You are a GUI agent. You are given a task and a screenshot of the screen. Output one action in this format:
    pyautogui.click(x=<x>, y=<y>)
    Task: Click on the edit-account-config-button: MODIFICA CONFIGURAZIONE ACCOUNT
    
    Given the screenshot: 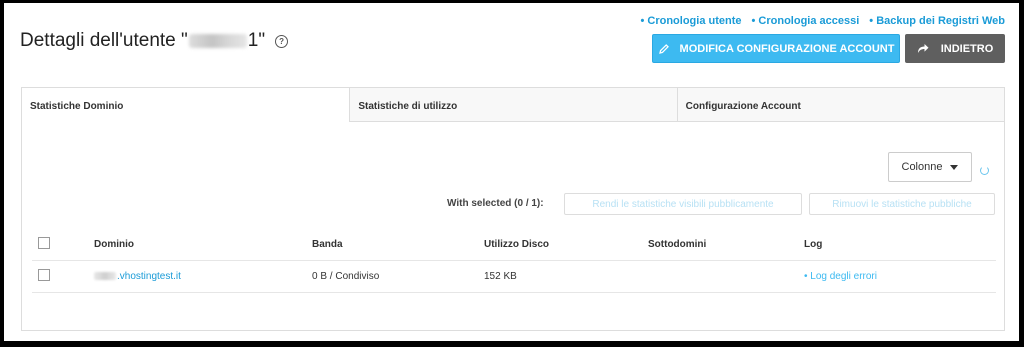 What is the action you would take?
    pyautogui.click(x=776, y=48)
    